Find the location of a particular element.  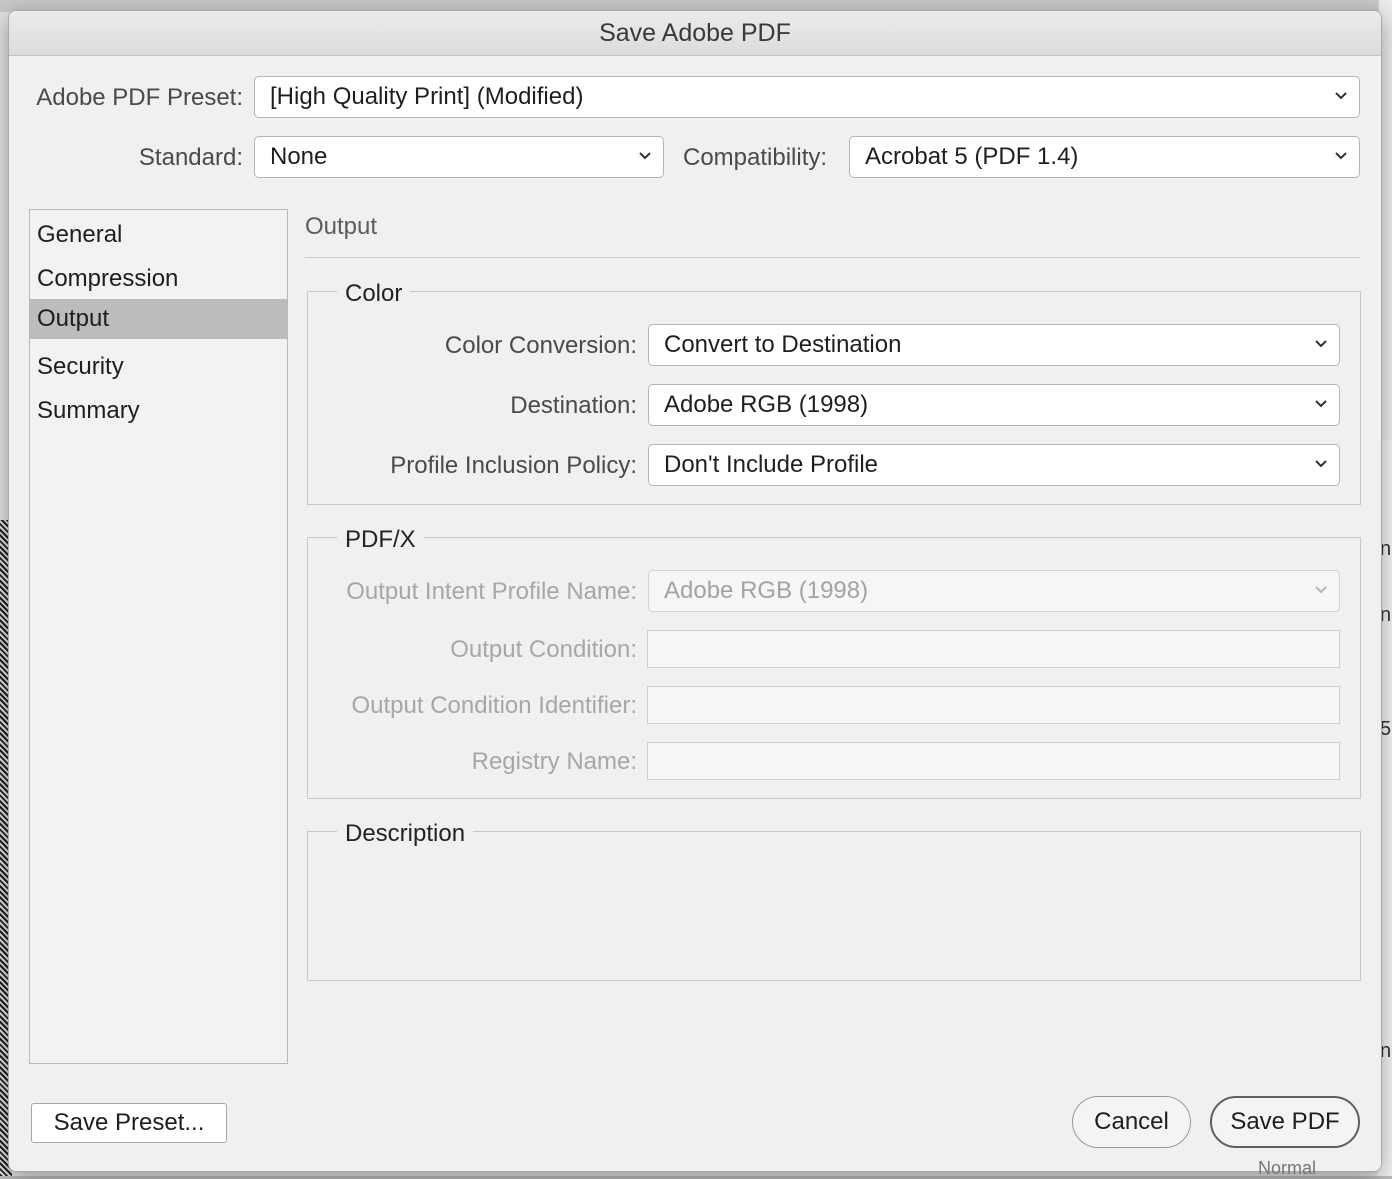

sidebar-item-compression: Compression is located at coordinates (158, 279).